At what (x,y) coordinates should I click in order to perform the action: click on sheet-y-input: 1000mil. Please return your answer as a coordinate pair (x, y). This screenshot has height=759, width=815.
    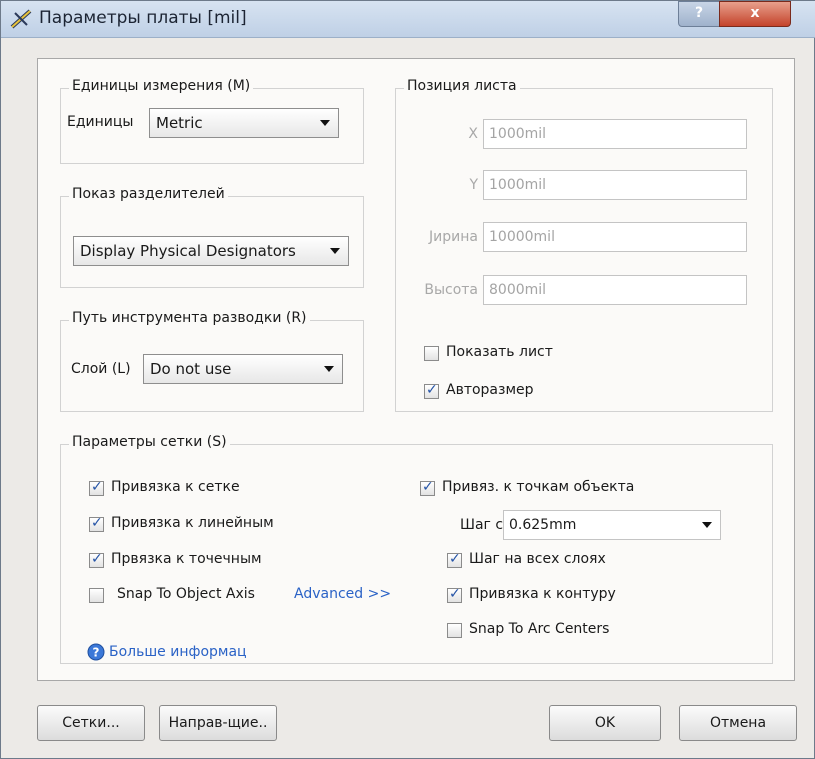
    Looking at the image, I should click on (615, 185).